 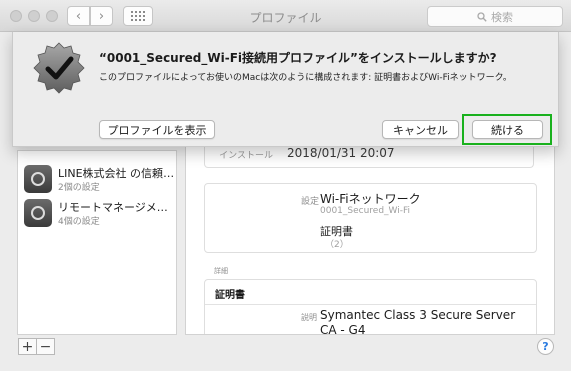 What do you see at coordinates (309, 317) in the screenshot?
I see `description-label: 説明` at bounding box center [309, 317].